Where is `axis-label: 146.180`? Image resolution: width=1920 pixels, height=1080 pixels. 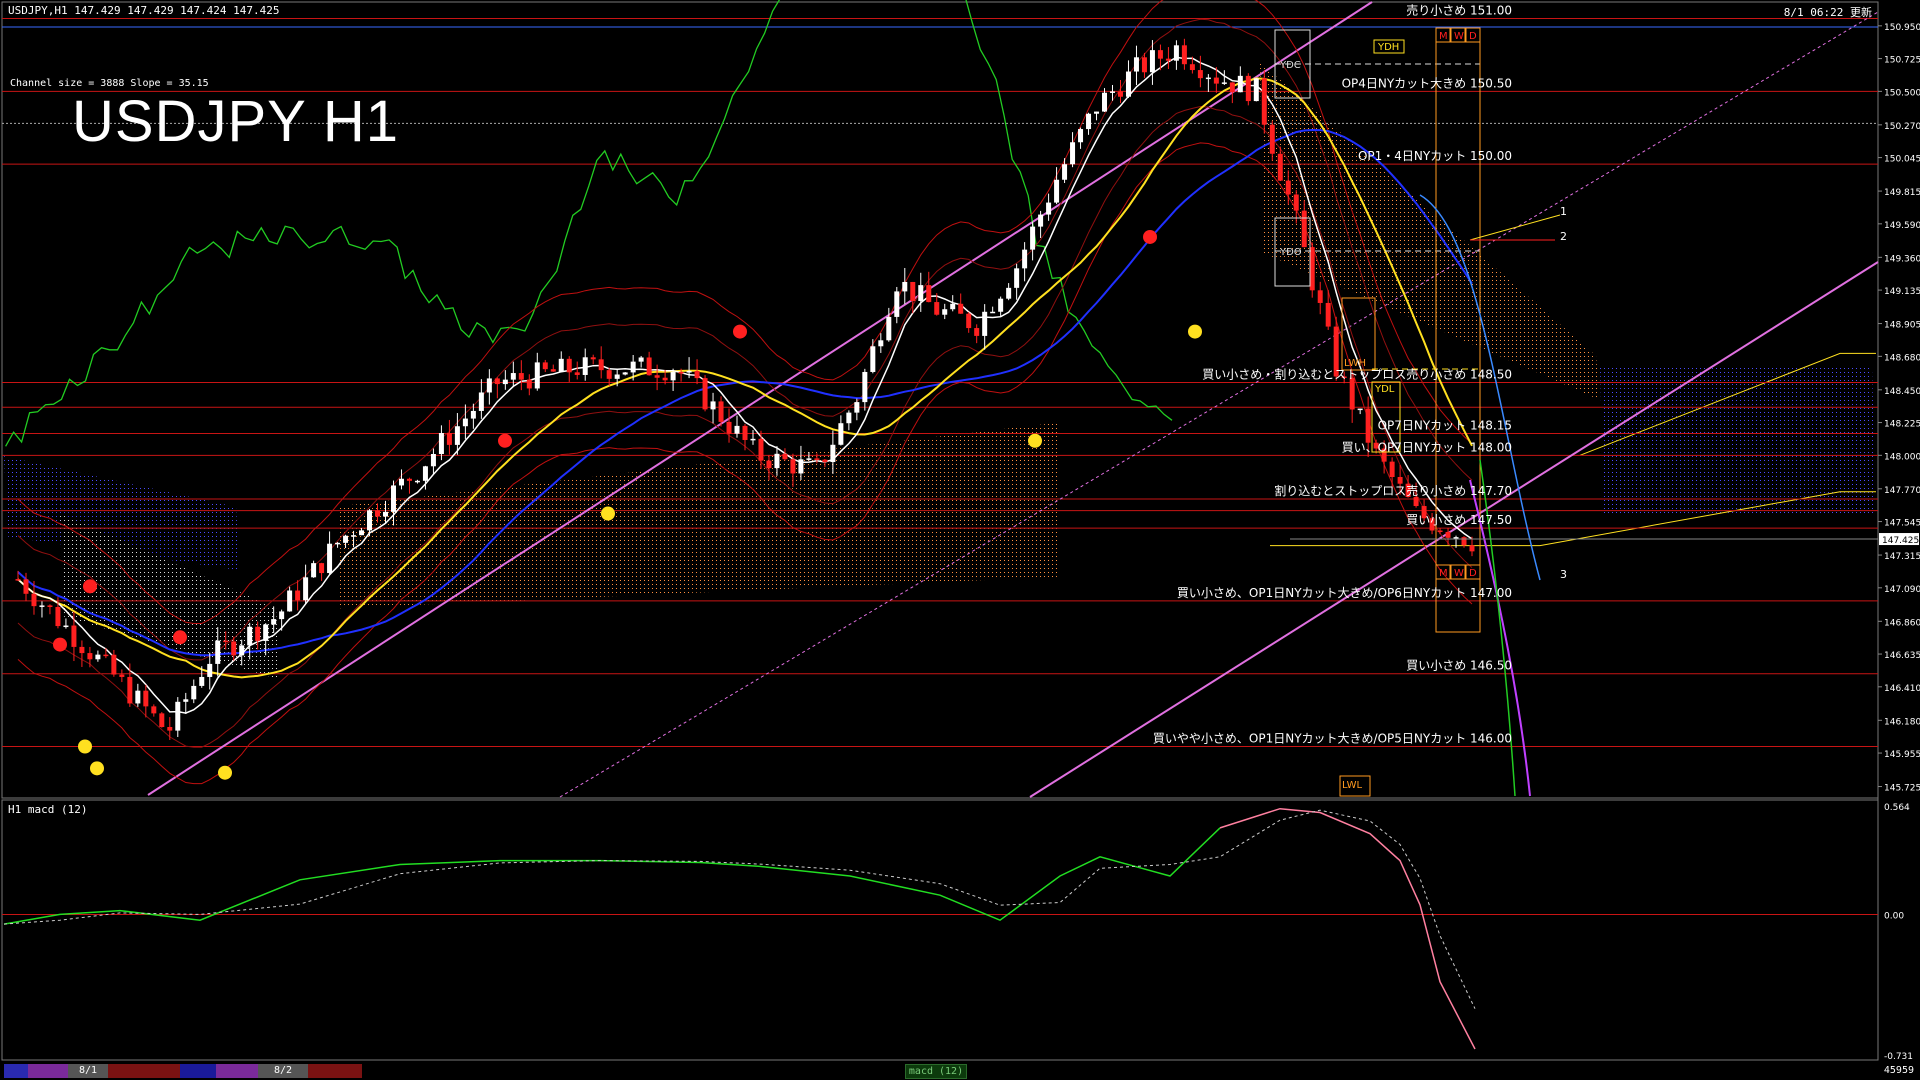 axis-label: 146.180 is located at coordinates (1902, 722).